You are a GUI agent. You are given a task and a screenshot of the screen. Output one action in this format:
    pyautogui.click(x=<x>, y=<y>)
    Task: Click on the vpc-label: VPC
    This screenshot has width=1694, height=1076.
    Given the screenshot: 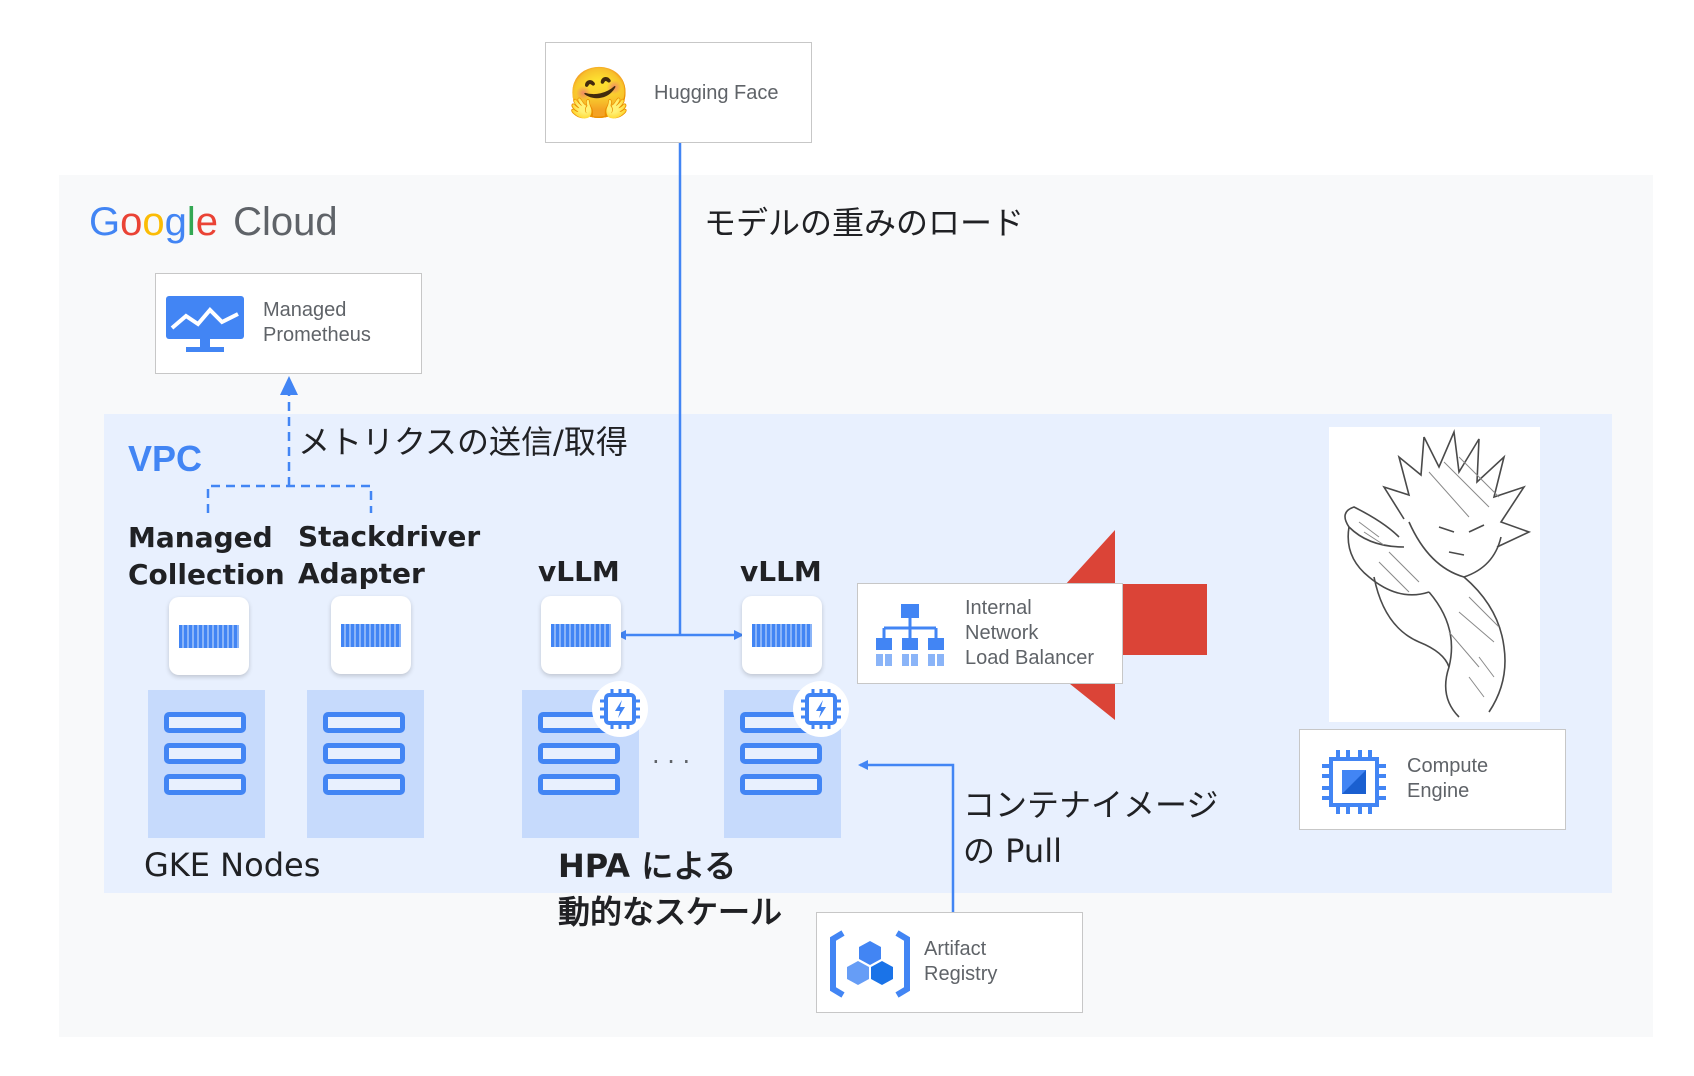 What is the action you would take?
    pyautogui.click(x=165, y=458)
    